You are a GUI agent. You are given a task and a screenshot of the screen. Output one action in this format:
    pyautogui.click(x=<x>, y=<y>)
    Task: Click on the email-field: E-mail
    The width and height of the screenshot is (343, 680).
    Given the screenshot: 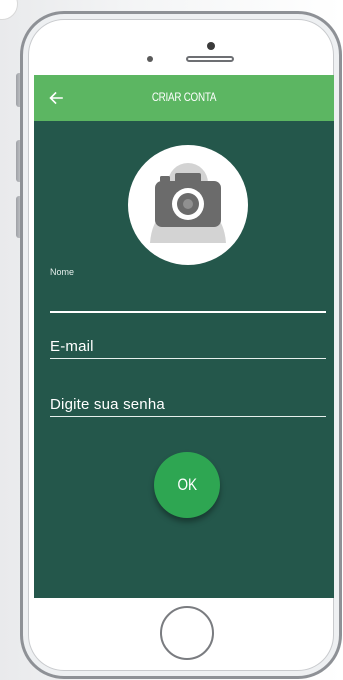 What is the action you would take?
    pyautogui.click(x=188, y=346)
    